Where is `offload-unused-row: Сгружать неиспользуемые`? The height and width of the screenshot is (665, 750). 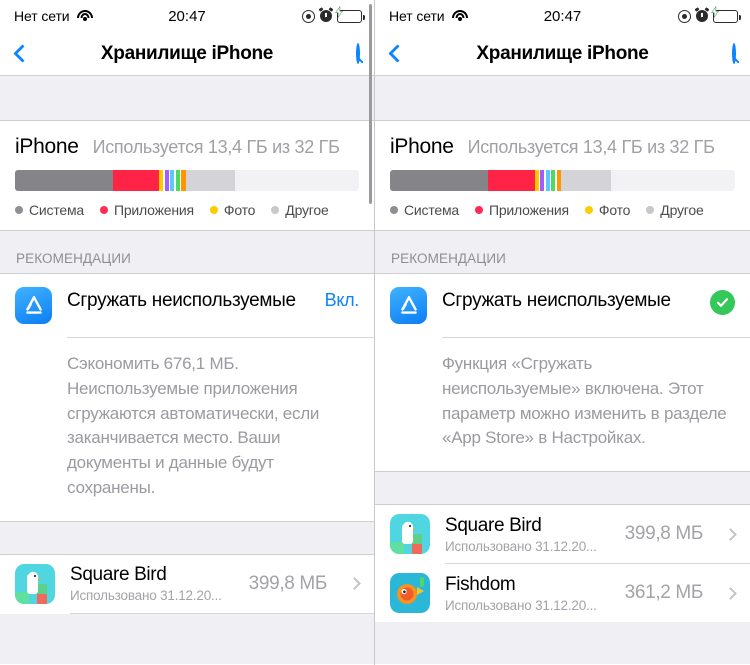
offload-unused-row: Сгружать неиспользуемые is located at coordinates (562, 305).